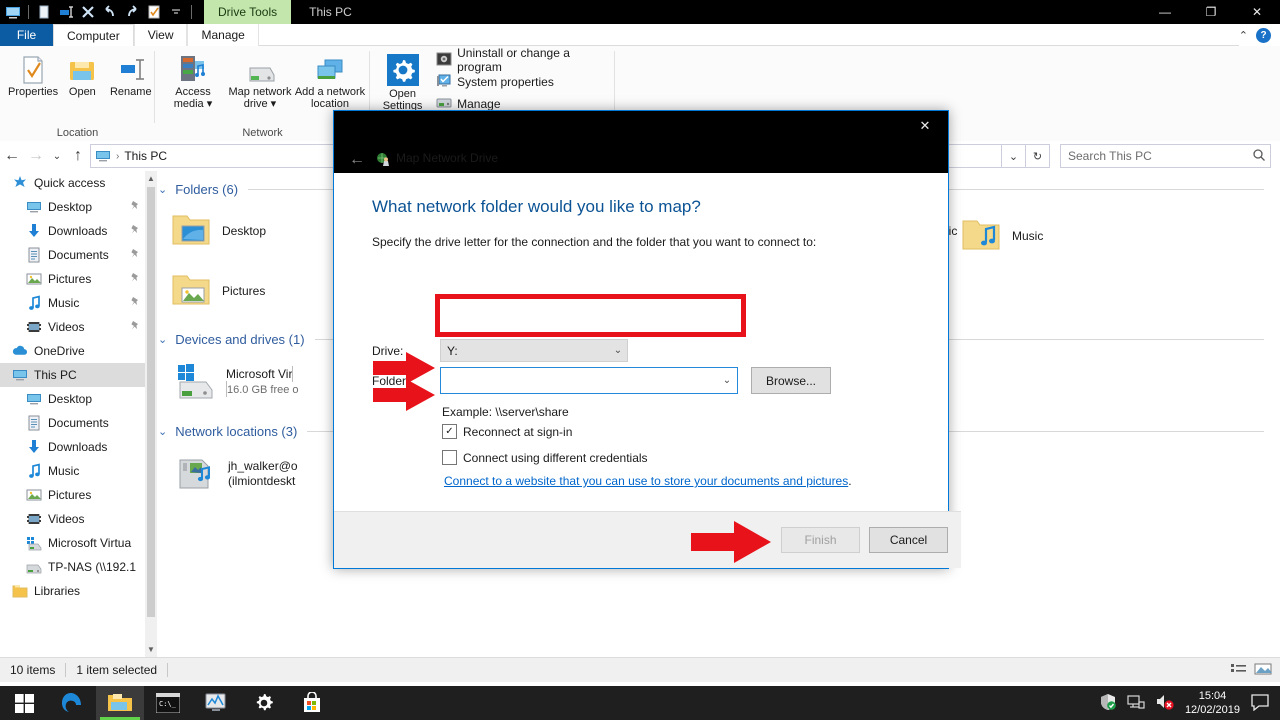  I want to click on edge-button, so click(72, 703).